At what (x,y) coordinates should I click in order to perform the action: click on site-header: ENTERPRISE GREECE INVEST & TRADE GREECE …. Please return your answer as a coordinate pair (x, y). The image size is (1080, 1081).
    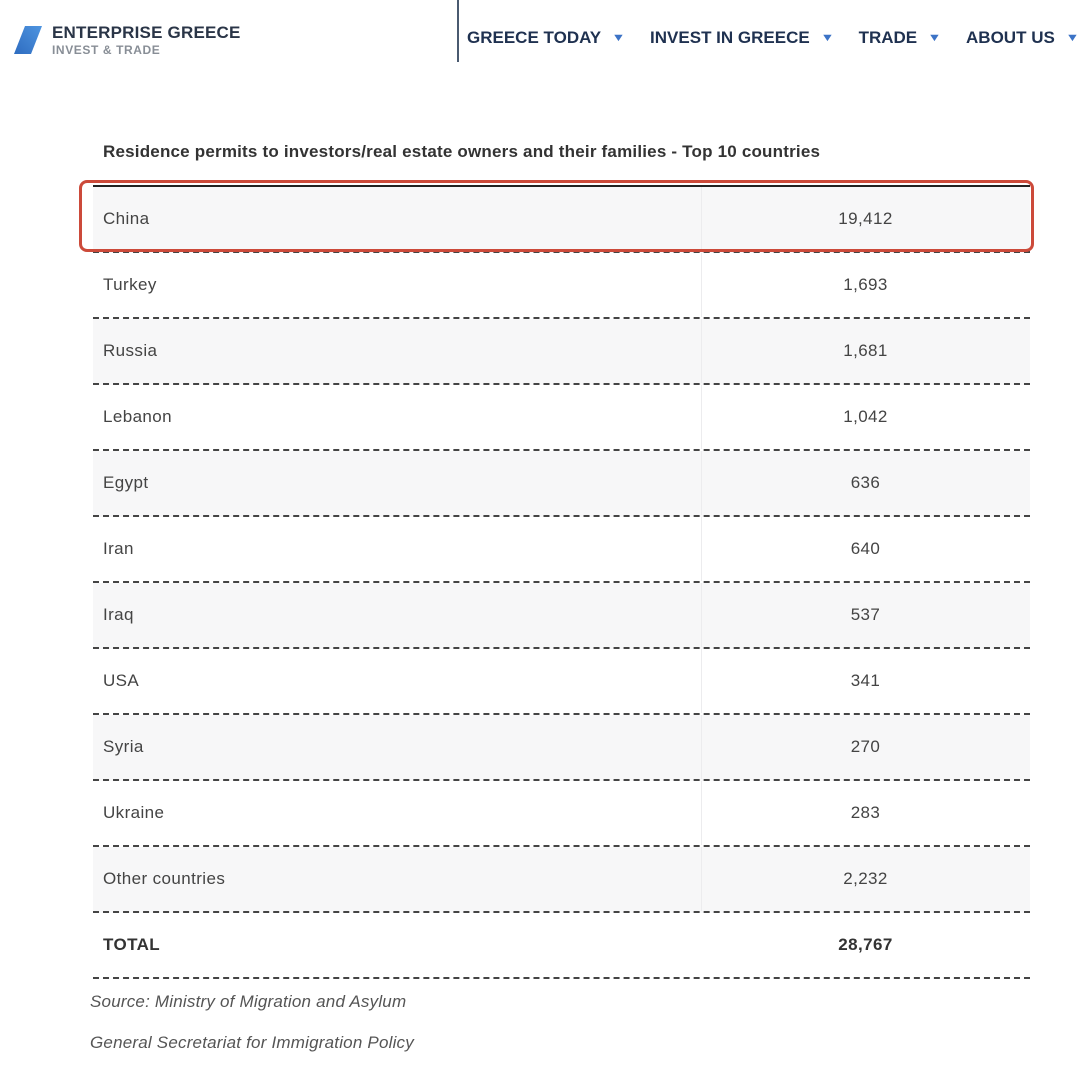
    Looking at the image, I should click on (540, 40).